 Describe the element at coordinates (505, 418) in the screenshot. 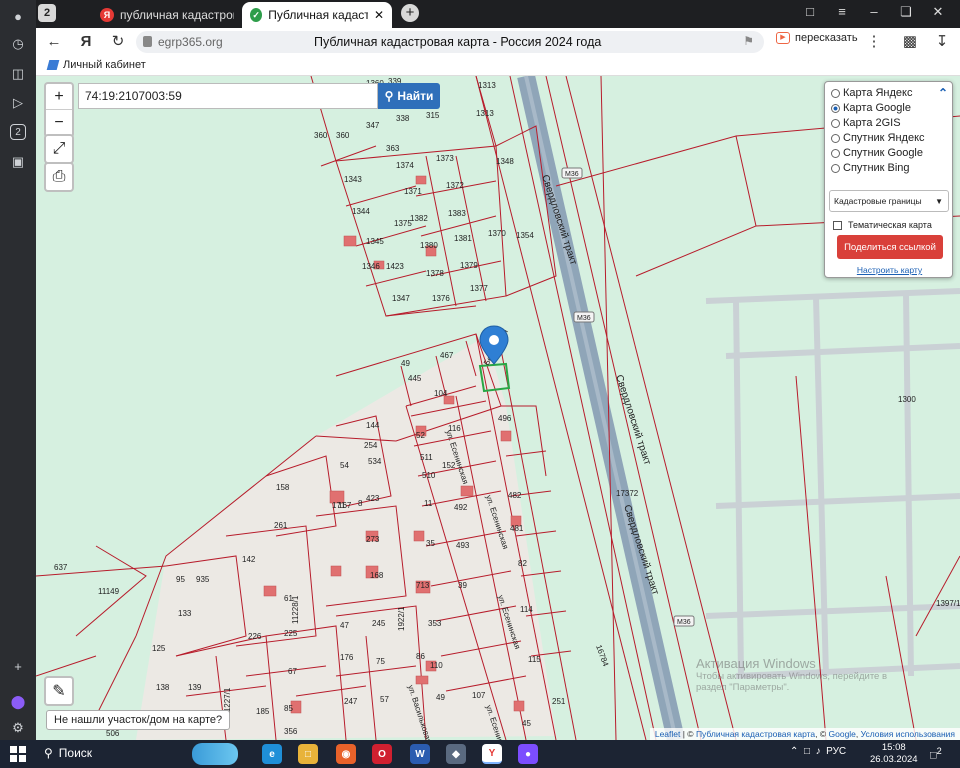

I see `parcel-label: 496` at that location.